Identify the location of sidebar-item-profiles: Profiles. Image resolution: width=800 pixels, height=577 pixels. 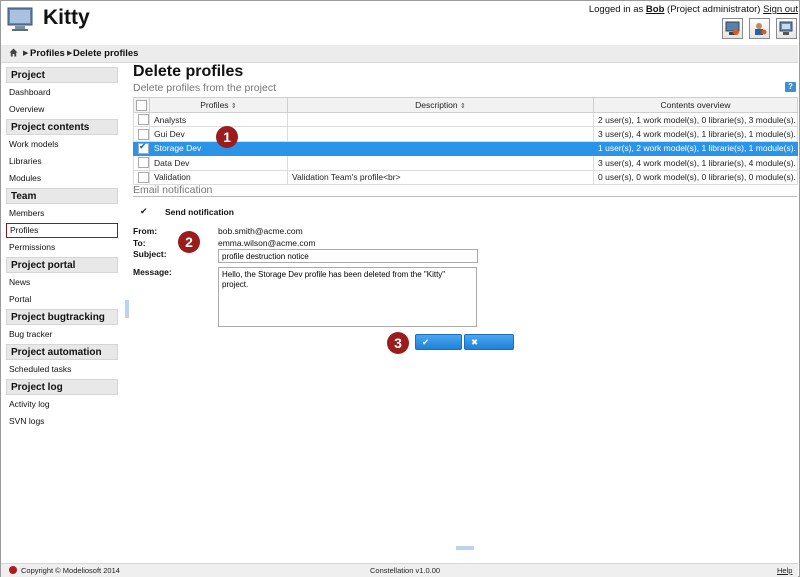
(62, 230).